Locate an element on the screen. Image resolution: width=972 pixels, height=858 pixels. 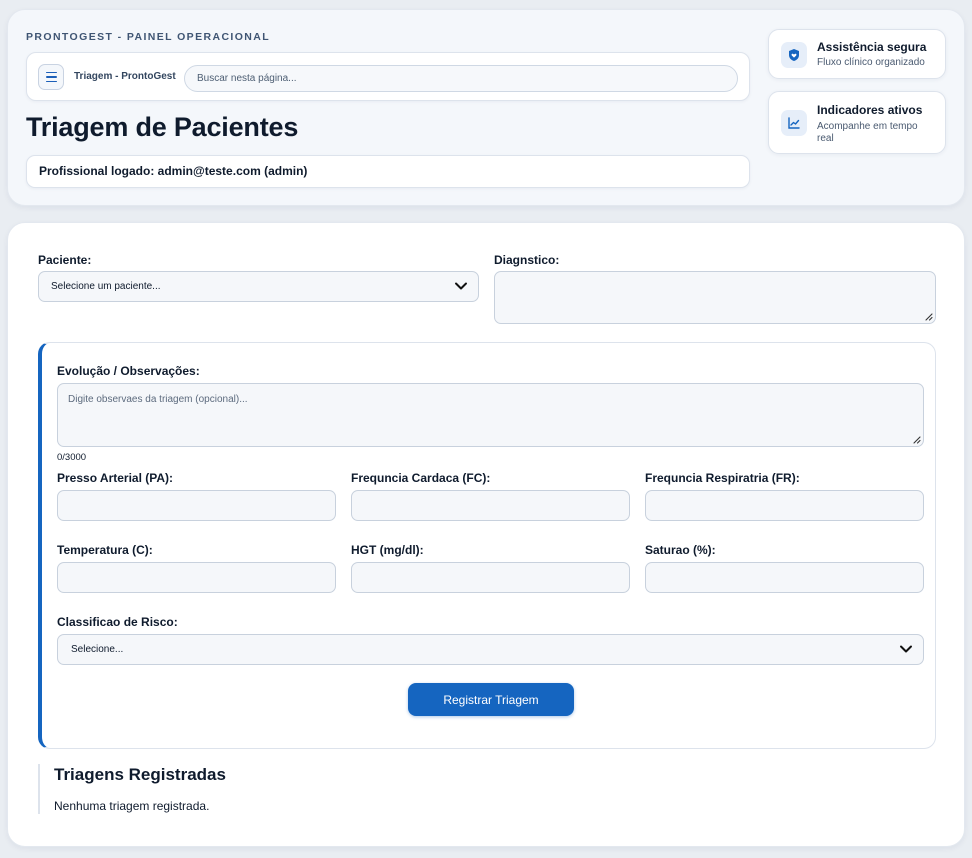
char-counter: 0/3000 is located at coordinates (72, 457).